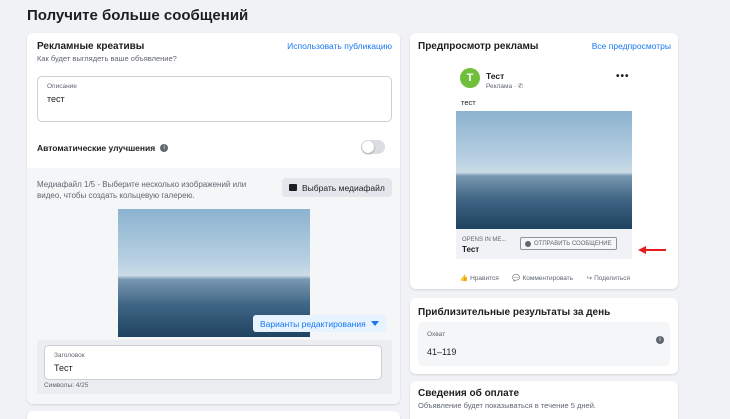 The width and height of the screenshot is (730, 419). I want to click on messenger-icon, so click(528, 243).